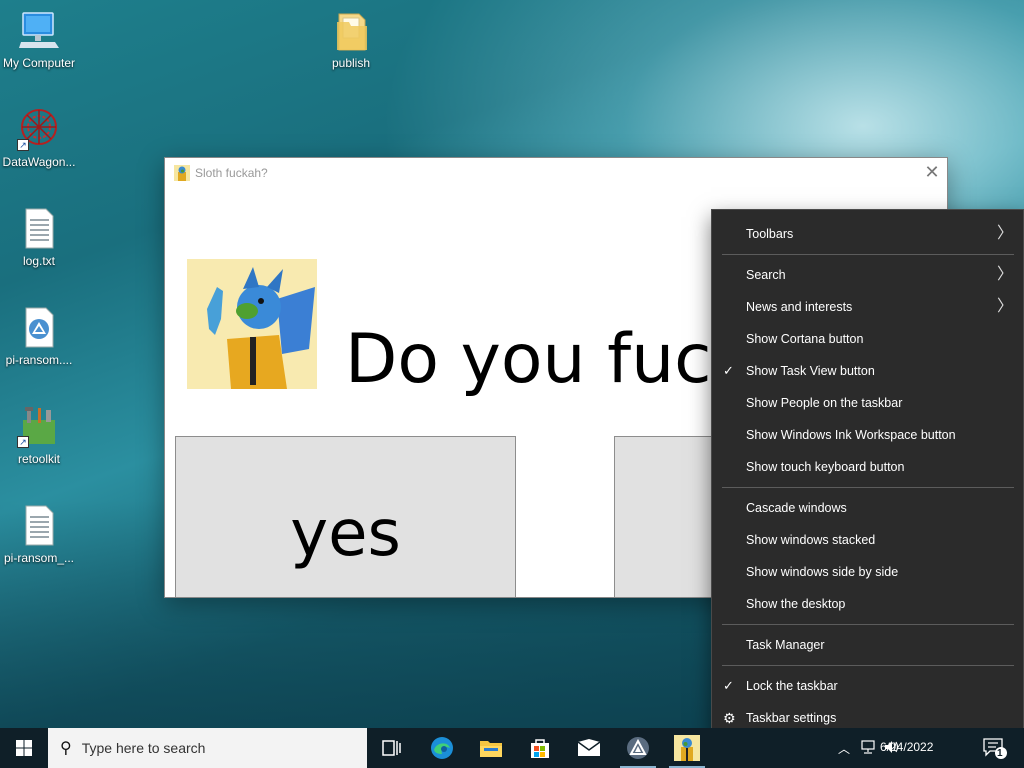 The height and width of the screenshot is (768, 1024). Describe the element at coordinates (906, 747) in the screenshot. I see `taskbar-date: 6/24/2022` at that location.